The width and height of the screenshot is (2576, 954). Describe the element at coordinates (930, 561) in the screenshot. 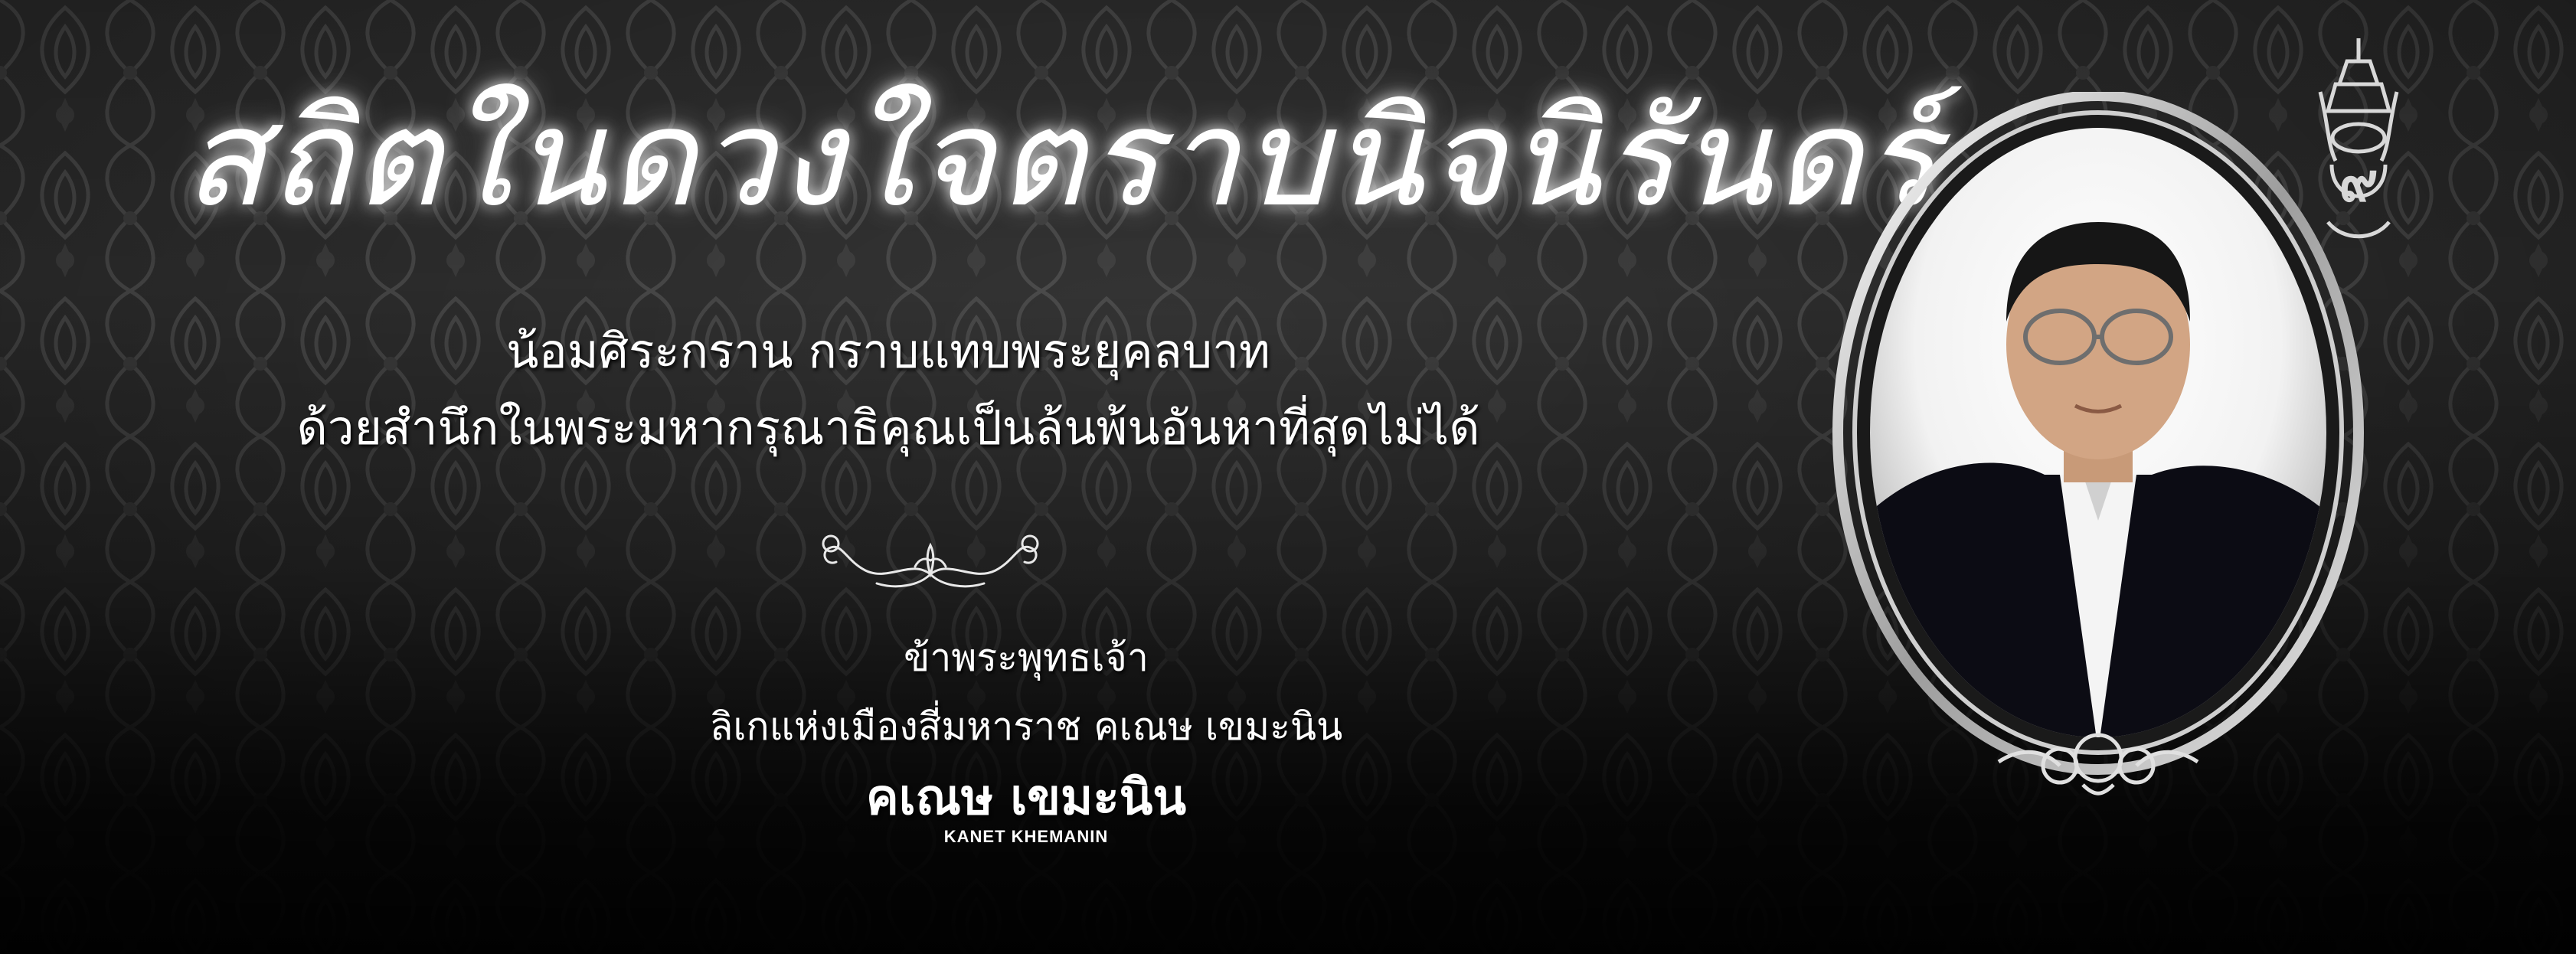

I see `ornamental-flourish-icon` at that location.